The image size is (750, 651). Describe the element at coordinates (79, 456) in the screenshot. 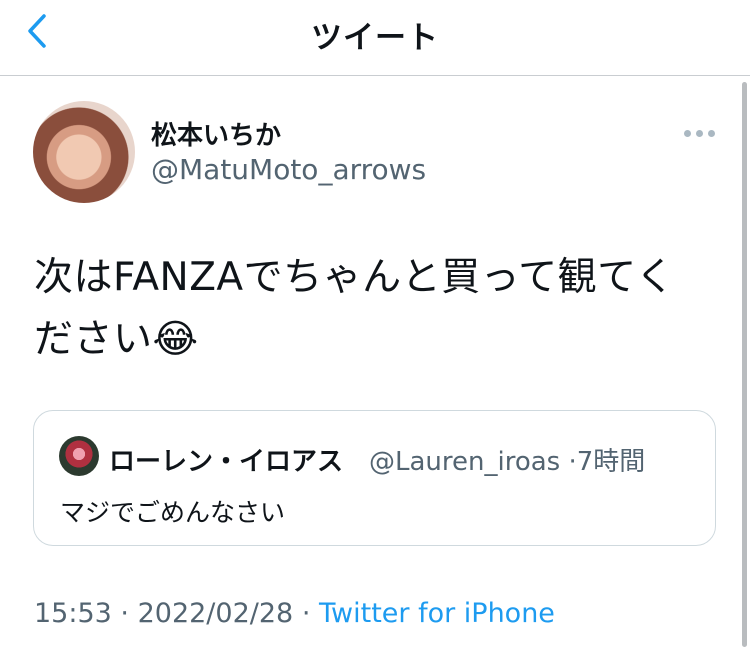

I see `quoted-avatar` at that location.